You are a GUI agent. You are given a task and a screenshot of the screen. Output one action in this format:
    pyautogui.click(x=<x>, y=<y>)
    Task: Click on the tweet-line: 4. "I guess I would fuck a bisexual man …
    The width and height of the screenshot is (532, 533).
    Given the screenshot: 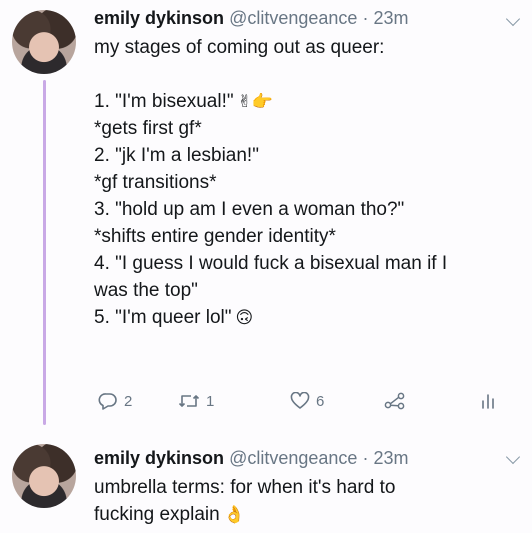 What is the action you would take?
    pyautogui.click(x=271, y=263)
    